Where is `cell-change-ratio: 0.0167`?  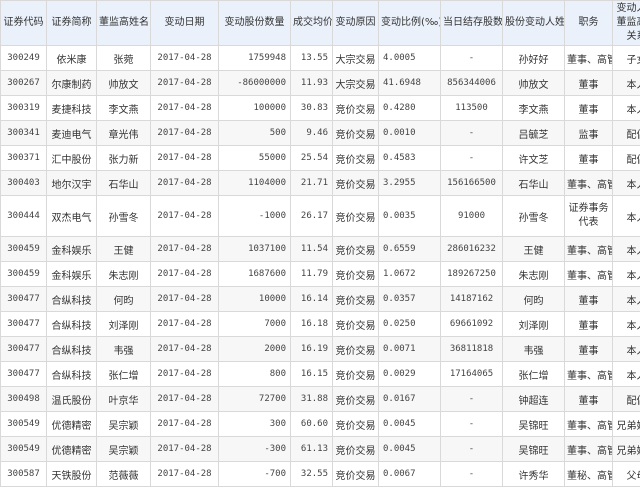 cell-change-ratio: 0.0167 is located at coordinates (409, 399).